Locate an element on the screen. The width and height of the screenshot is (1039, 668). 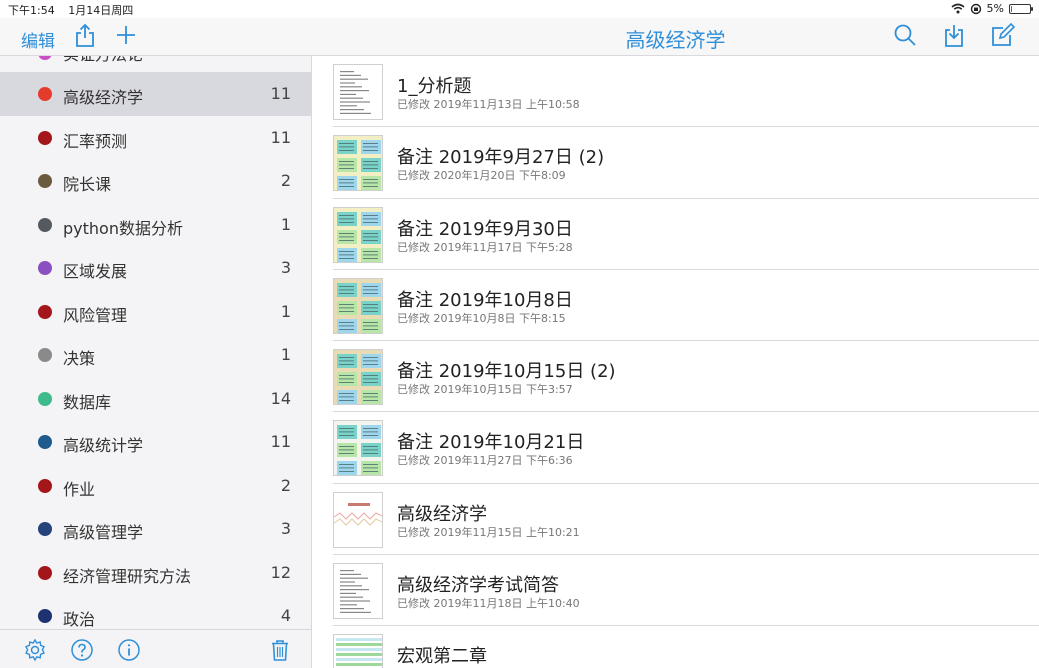
sidebar-item-label: 风险管理 is located at coordinates (95, 315).